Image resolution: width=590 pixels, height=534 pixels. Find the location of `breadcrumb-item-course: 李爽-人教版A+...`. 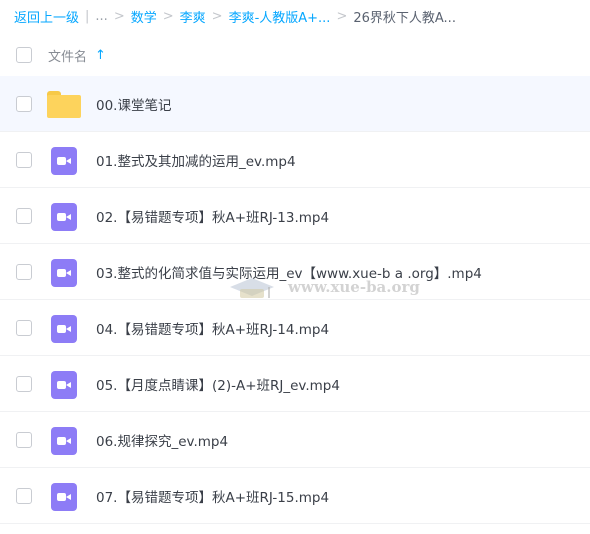

breadcrumb-item-course: 李爽-人教版A+... is located at coordinates (280, 16).